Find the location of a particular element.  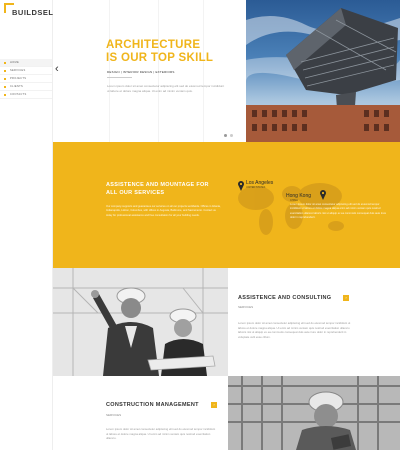

nav-label: PROJECTS is located at coordinates (18, 78).